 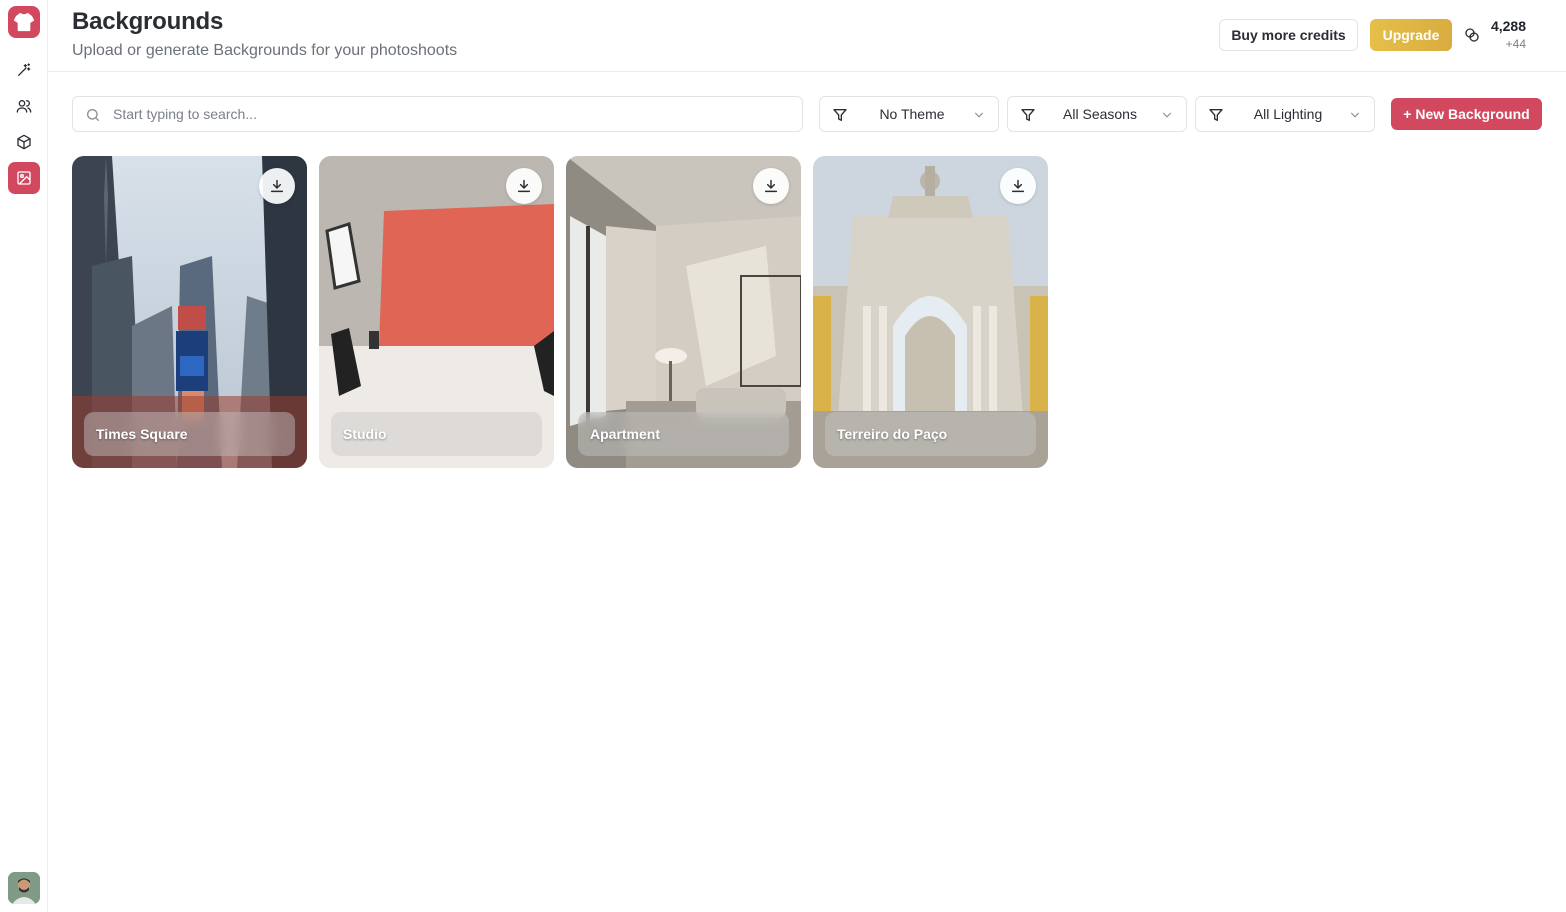 What do you see at coordinates (1100, 114) in the screenshot?
I see `season-filter-label: All Seasons` at bounding box center [1100, 114].